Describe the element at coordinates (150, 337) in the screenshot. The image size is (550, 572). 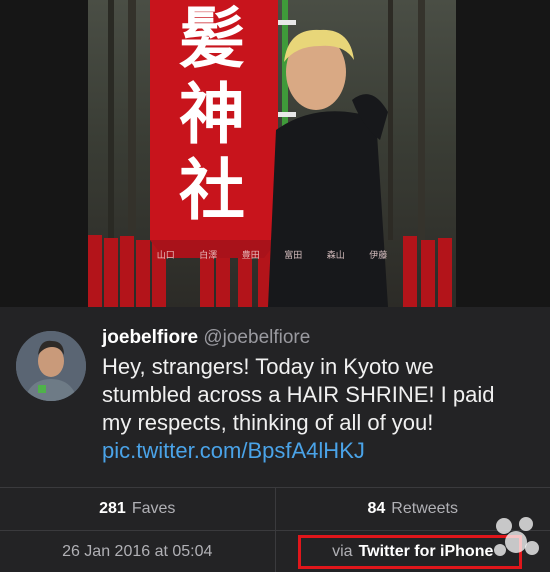
I see `display-name: joebelfiore` at that location.